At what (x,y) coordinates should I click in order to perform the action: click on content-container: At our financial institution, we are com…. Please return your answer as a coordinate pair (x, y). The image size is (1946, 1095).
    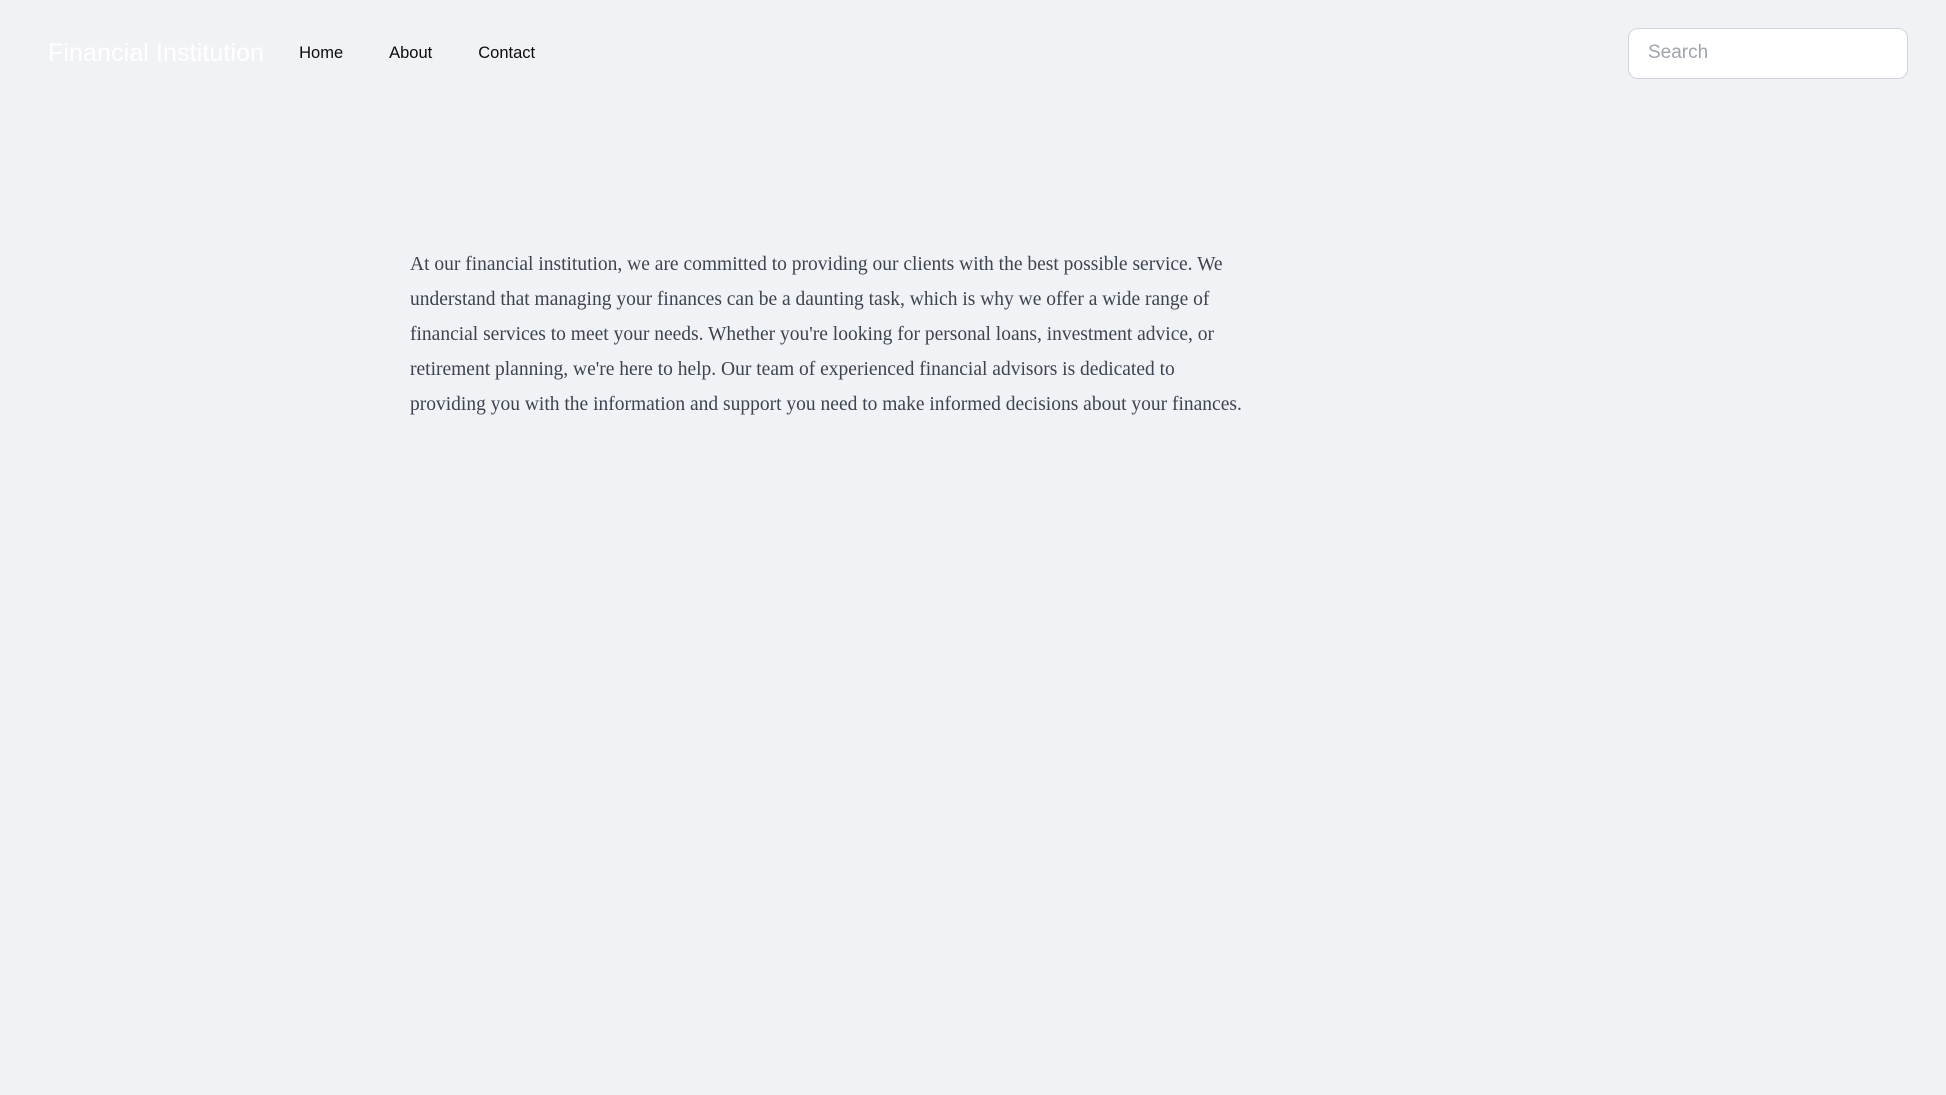
    Looking at the image, I should click on (830, 264).